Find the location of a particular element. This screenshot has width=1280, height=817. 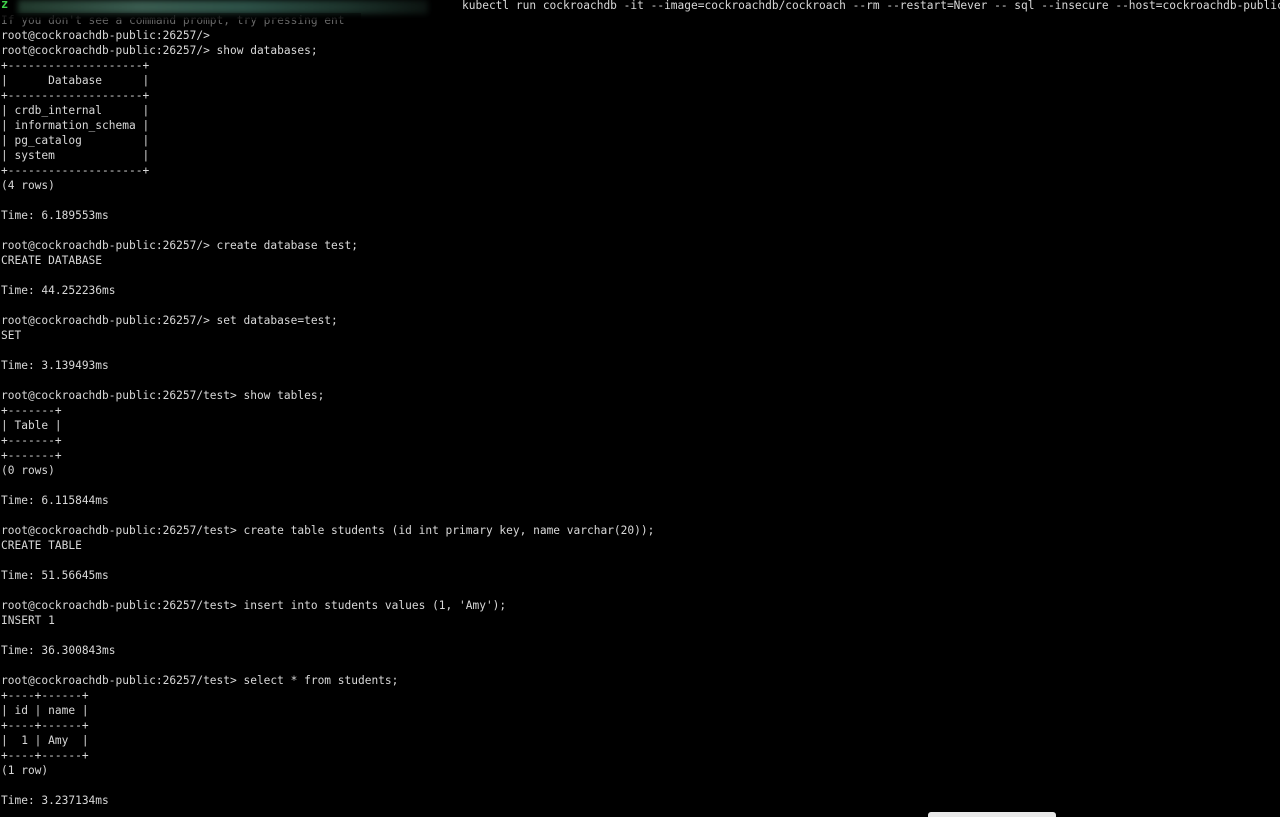

terminal-line: | 1 | Amy | is located at coordinates (45, 740).